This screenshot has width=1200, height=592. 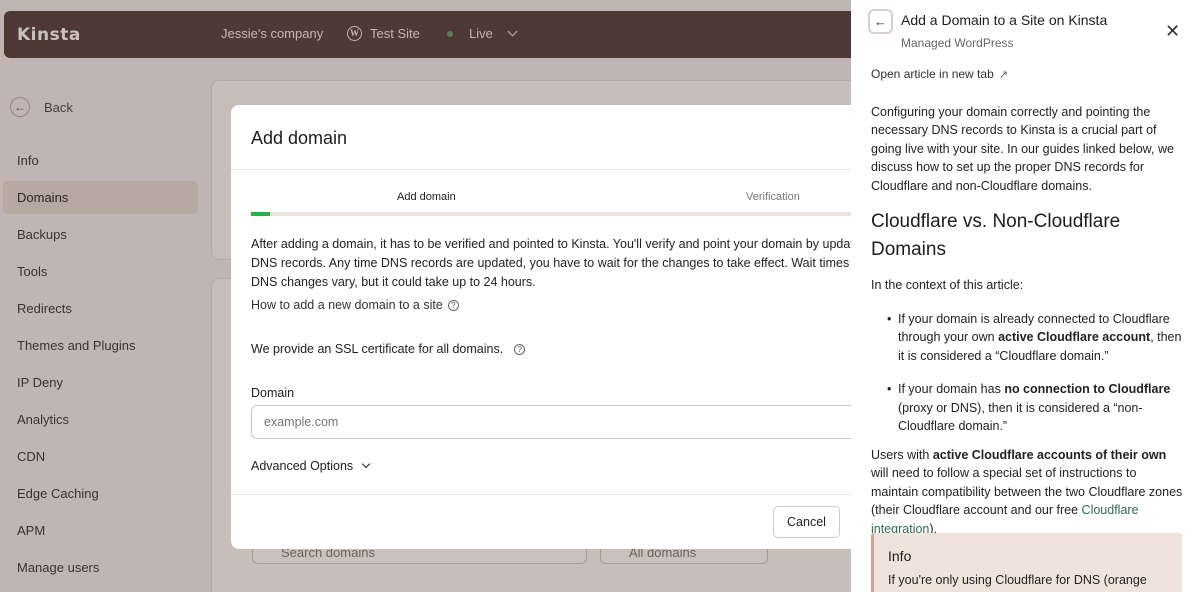 I want to click on info-callout-title: Info, so click(x=900, y=556).